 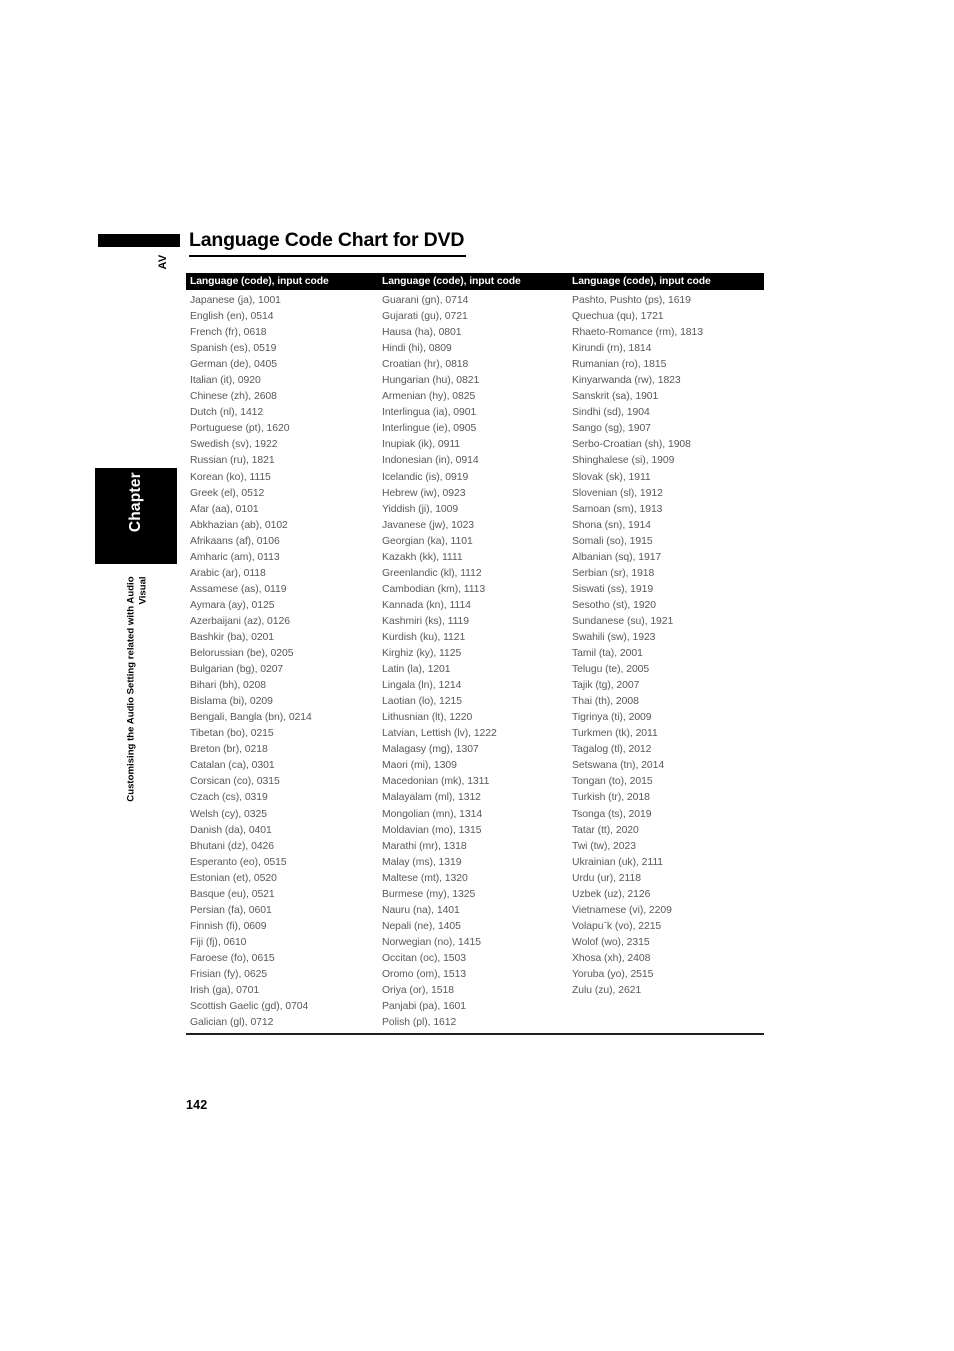 I want to click on table-row: Burmese (my), 1325, so click(x=429, y=894).